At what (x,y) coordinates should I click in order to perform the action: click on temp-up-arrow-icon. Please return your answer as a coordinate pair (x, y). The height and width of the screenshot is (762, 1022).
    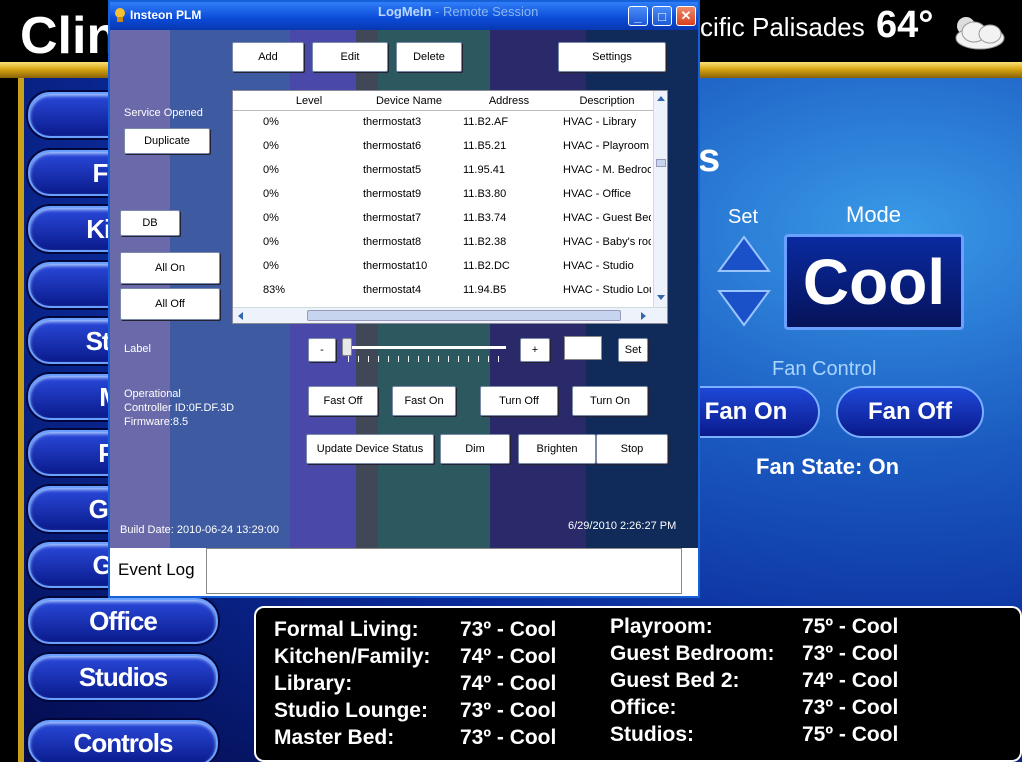
    Looking at the image, I should click on (744, 254).